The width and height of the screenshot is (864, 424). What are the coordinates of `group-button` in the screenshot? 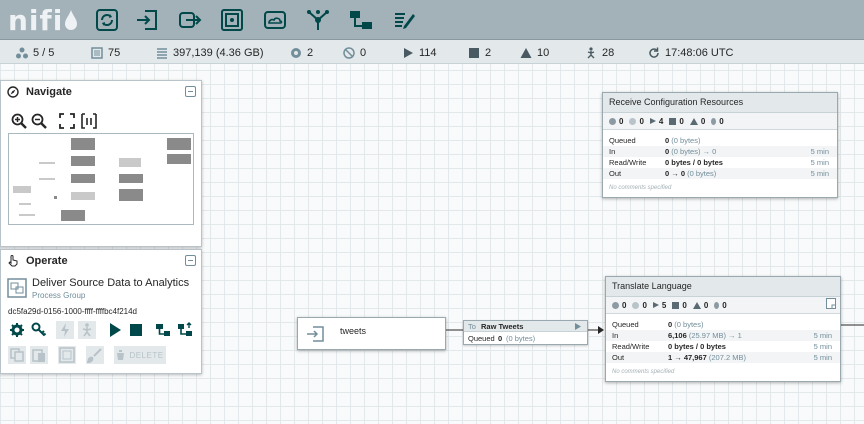 It's located at (67, 355).